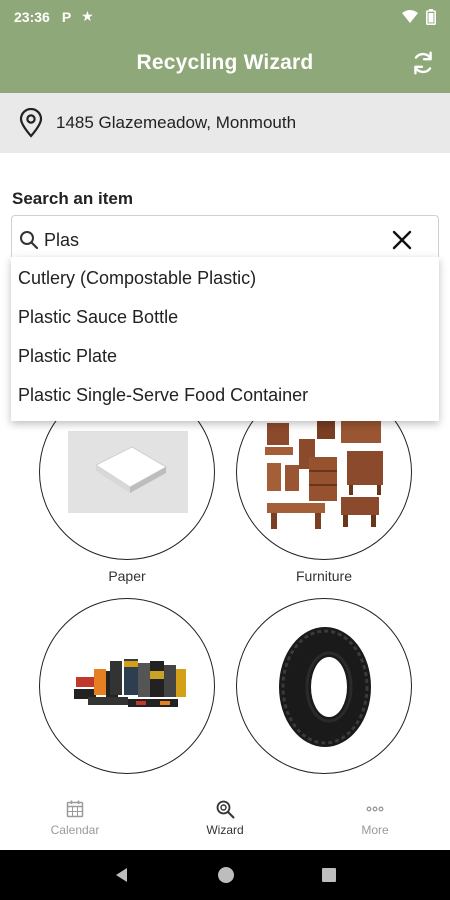 This screenshot has width=450, height=900. I want to click on tire-image, so click(325, 687).